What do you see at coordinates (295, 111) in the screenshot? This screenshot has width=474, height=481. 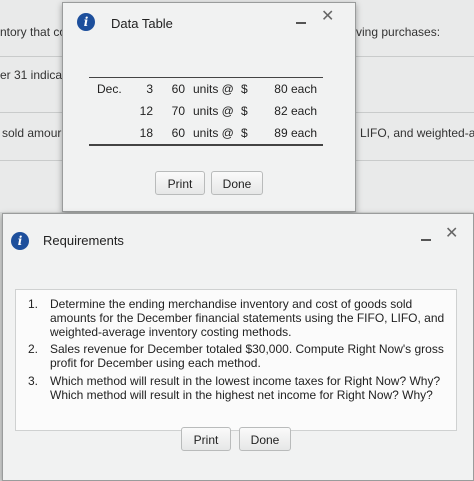 I see `price-cell: 82 each` at bounding box center [295, 111].